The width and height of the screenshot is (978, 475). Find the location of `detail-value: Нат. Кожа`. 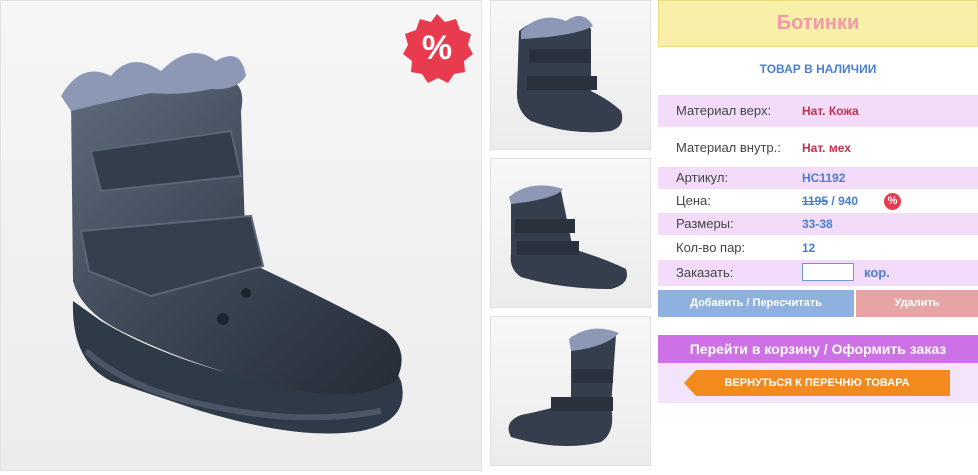

detail-value: Нат. Кожа is located at coordinates (830, 111).